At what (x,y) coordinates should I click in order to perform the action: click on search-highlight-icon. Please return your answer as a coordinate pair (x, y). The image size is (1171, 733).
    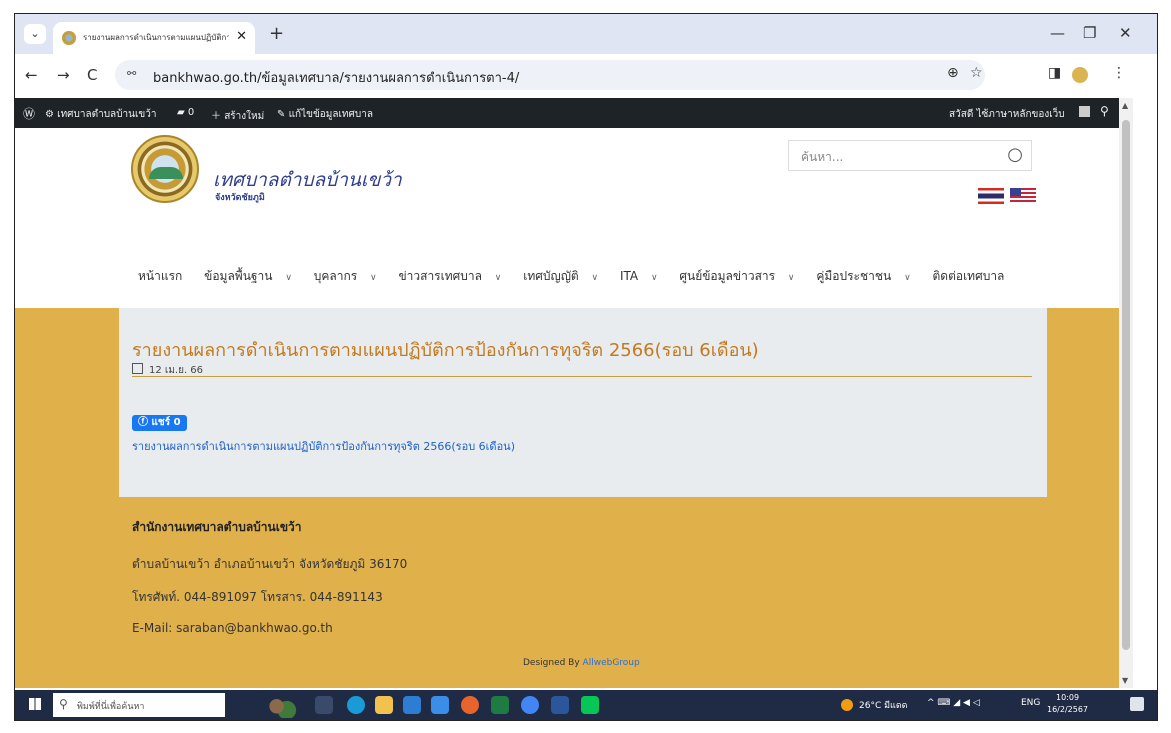
    Looking at the image, I should click on (280, 705).